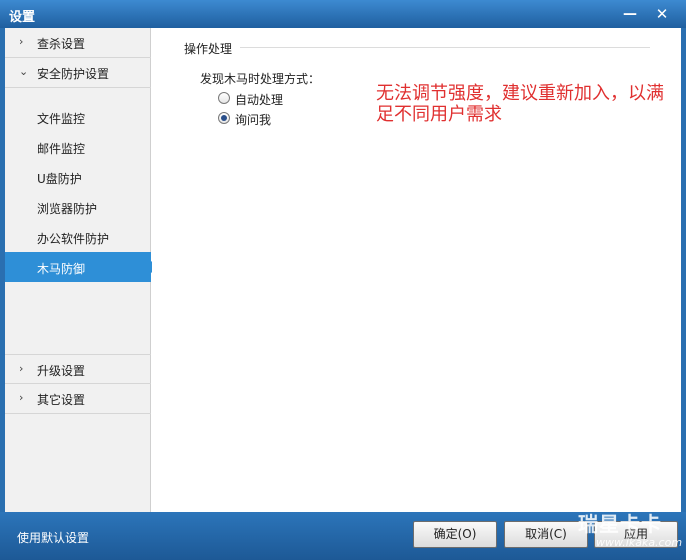  Describe the element at coordinates (445, 47) in the screenshot. I see `section-divider` at that location.